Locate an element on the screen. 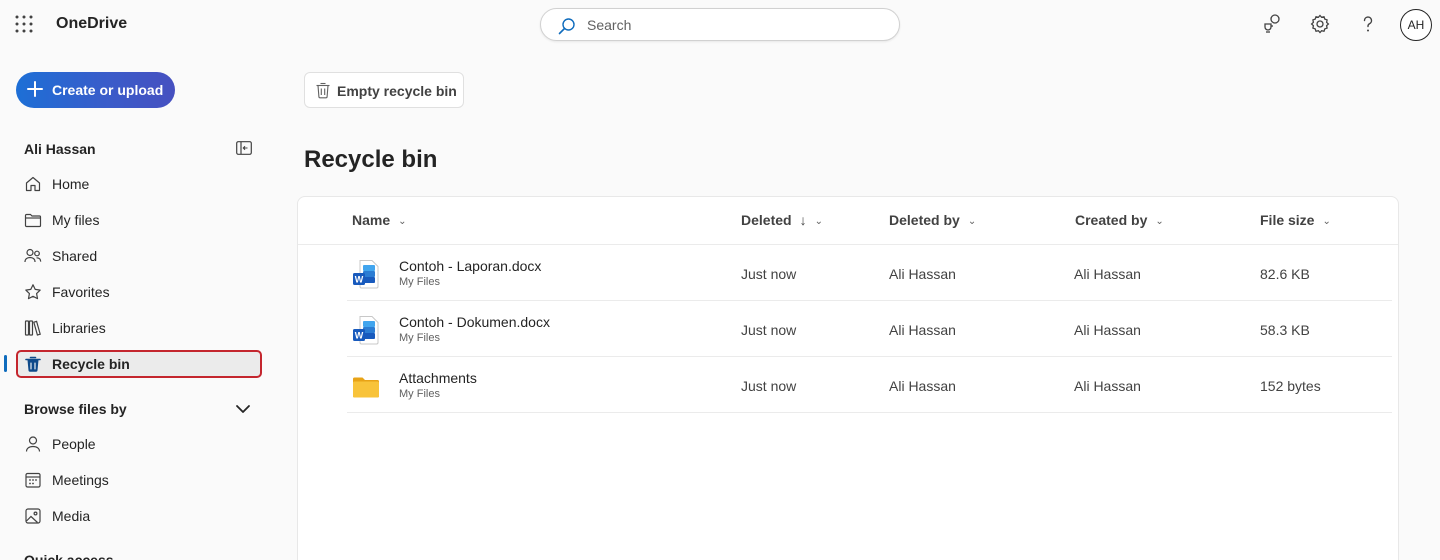  nav-item-media: Media is located at coordinates (139, 516).